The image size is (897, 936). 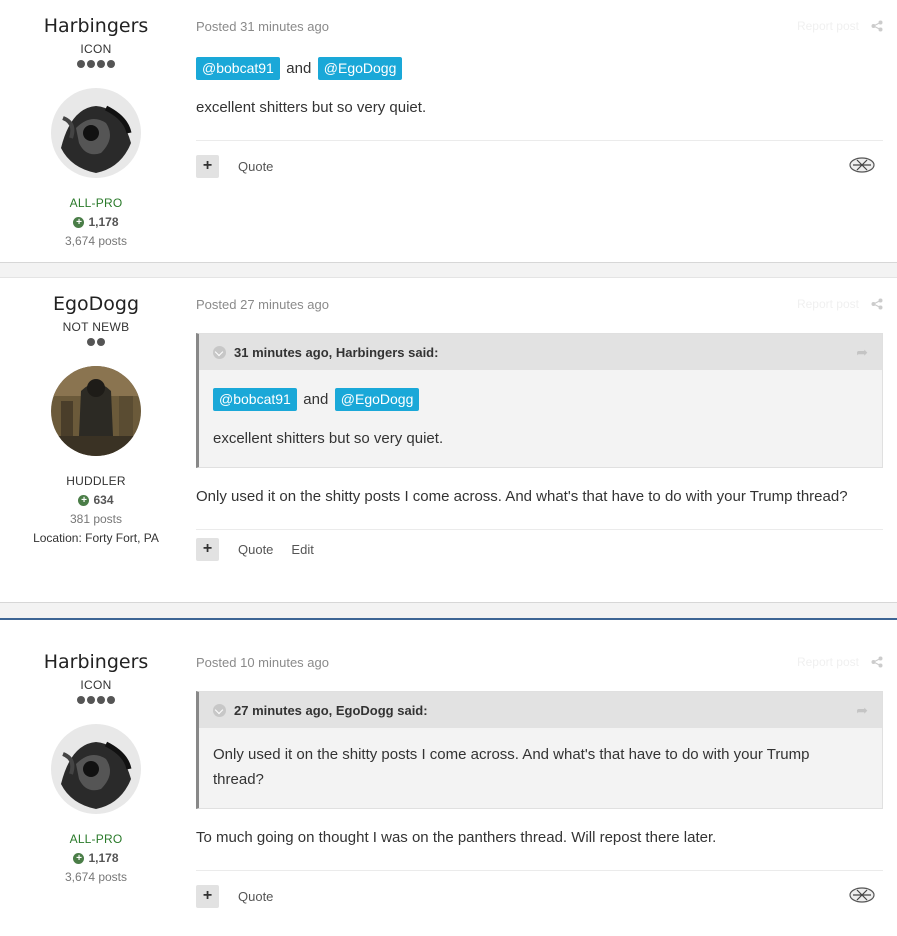 What do you see at coordinates (96, 500) in the screenshot?
I see `reputation: +634` at bounding box center [96, 500].